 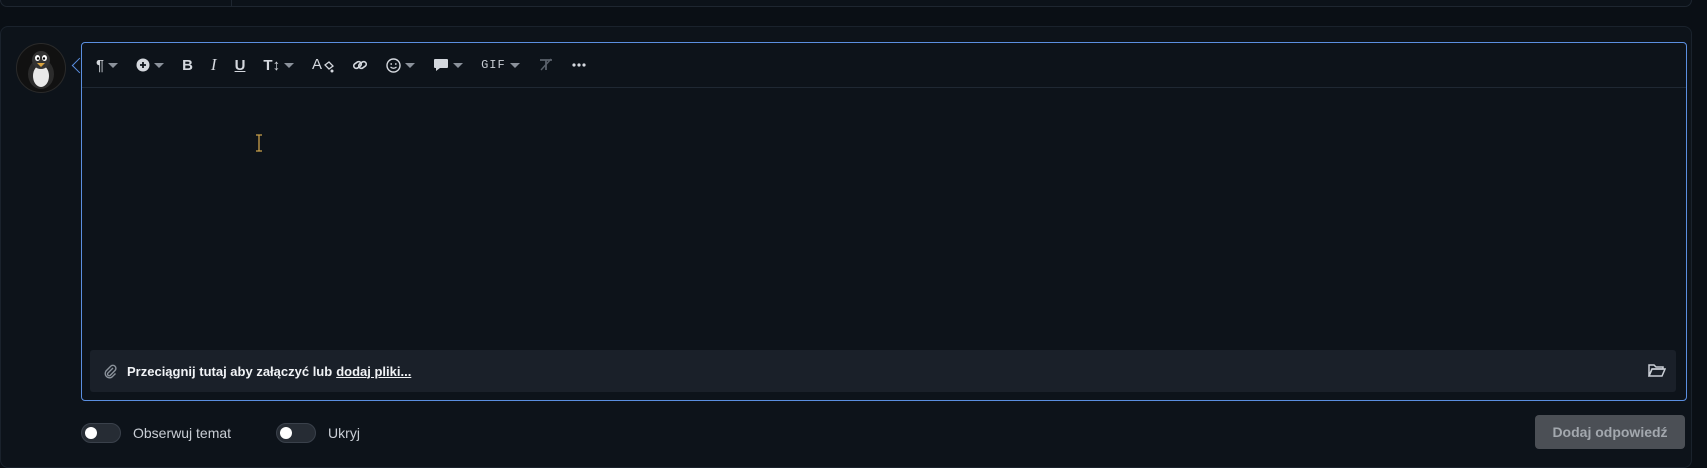 I want to click on text-size-icon: T↕, so click(x=272, y=65).